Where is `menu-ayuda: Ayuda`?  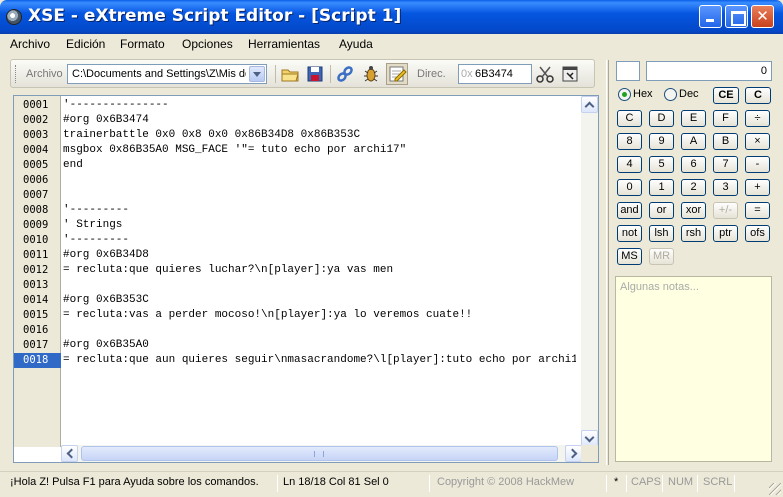
menu-ayuda: Ayuda is located at coordinates (356, 44).